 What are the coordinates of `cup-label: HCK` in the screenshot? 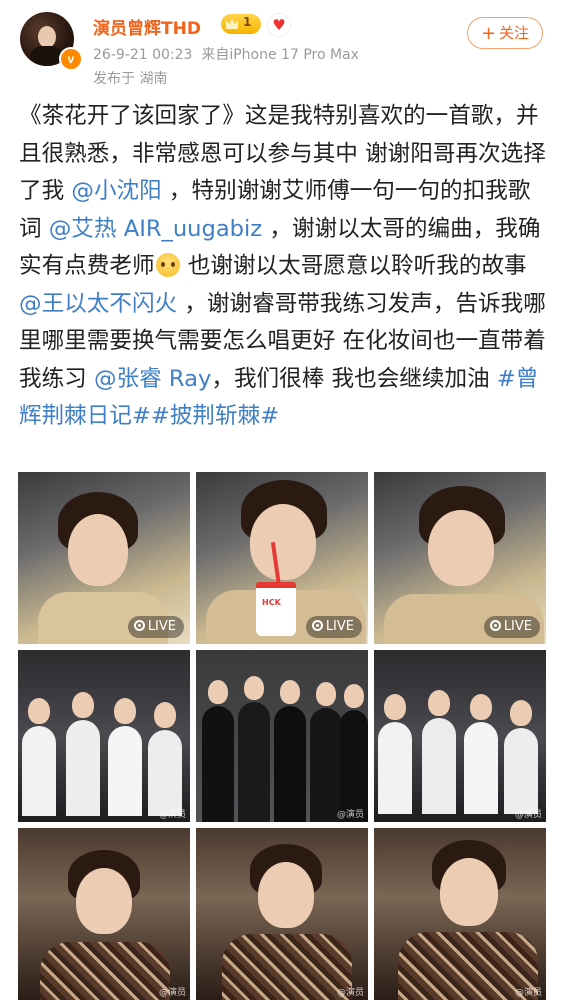 It's located at (271, 602).